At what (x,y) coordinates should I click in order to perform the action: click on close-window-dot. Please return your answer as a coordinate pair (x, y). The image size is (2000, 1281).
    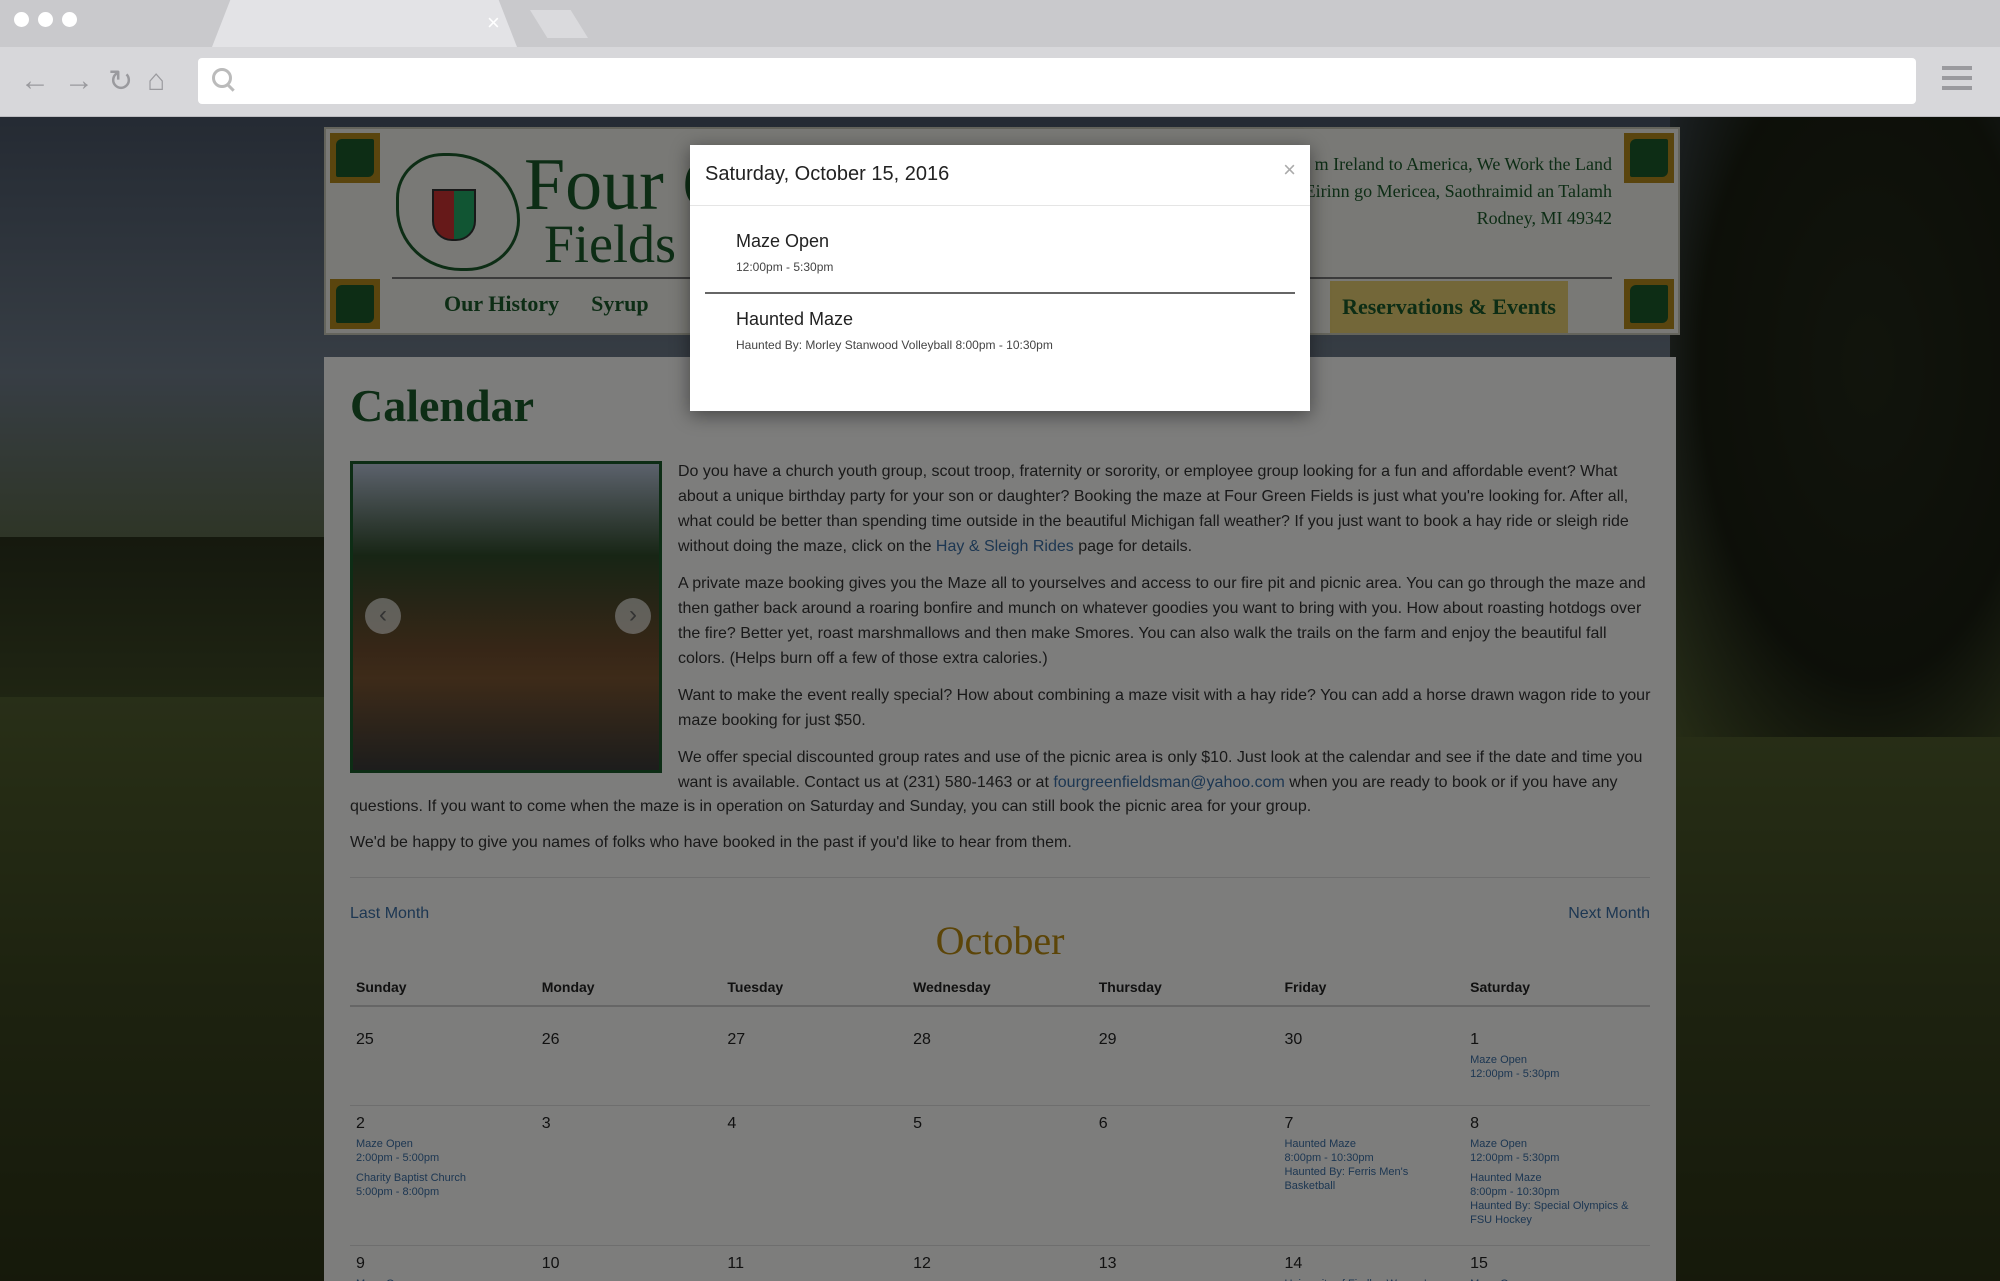
    Looking at the image, I should click on (21, 19).